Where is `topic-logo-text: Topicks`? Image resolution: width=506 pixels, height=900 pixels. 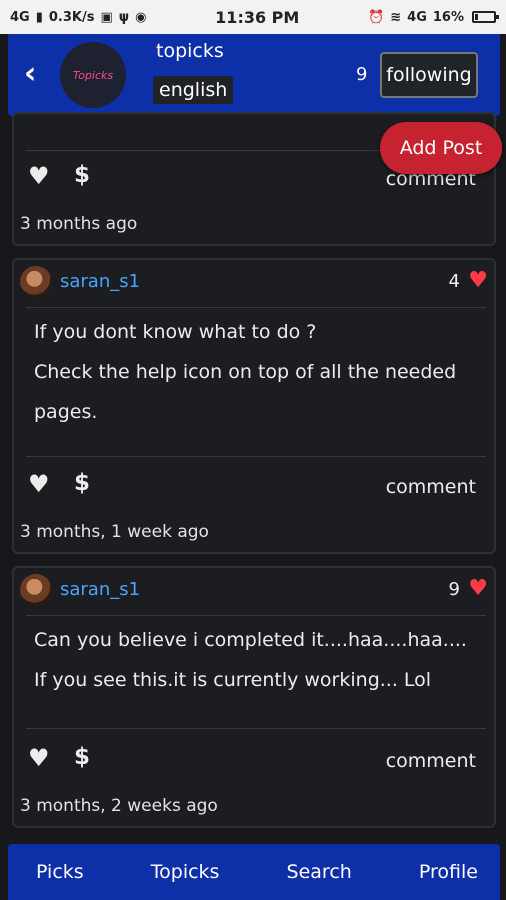 topic-logo-text: Topicks is located at coordinates (93, 75).